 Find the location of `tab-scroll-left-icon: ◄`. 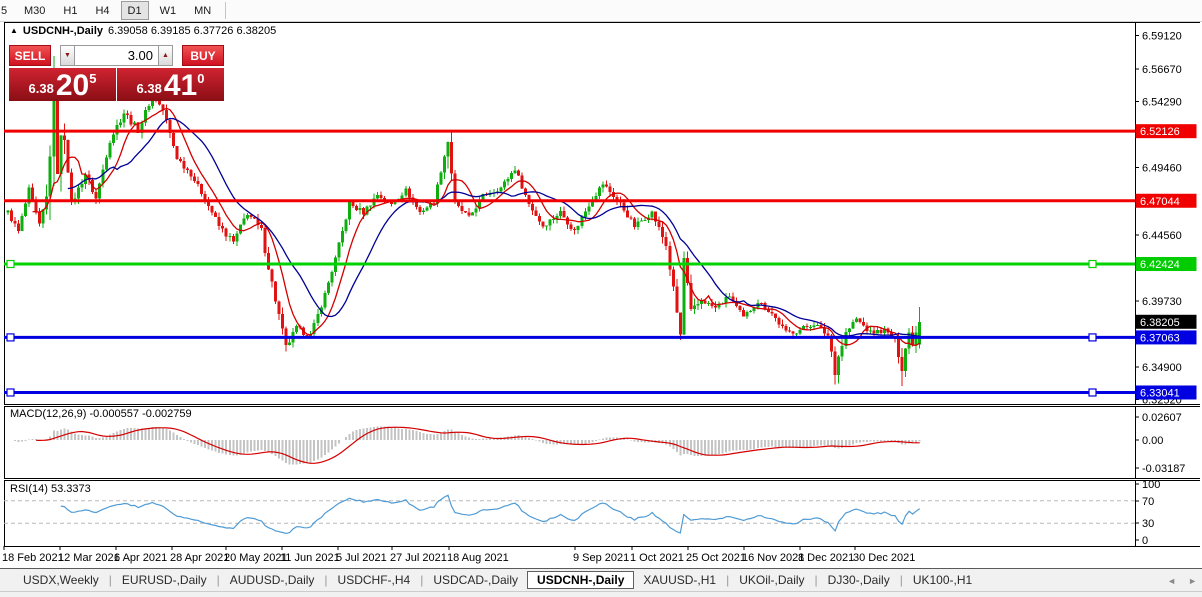

tab-scroll-left-icon: ◄ is located at coordinates (1171, 581).